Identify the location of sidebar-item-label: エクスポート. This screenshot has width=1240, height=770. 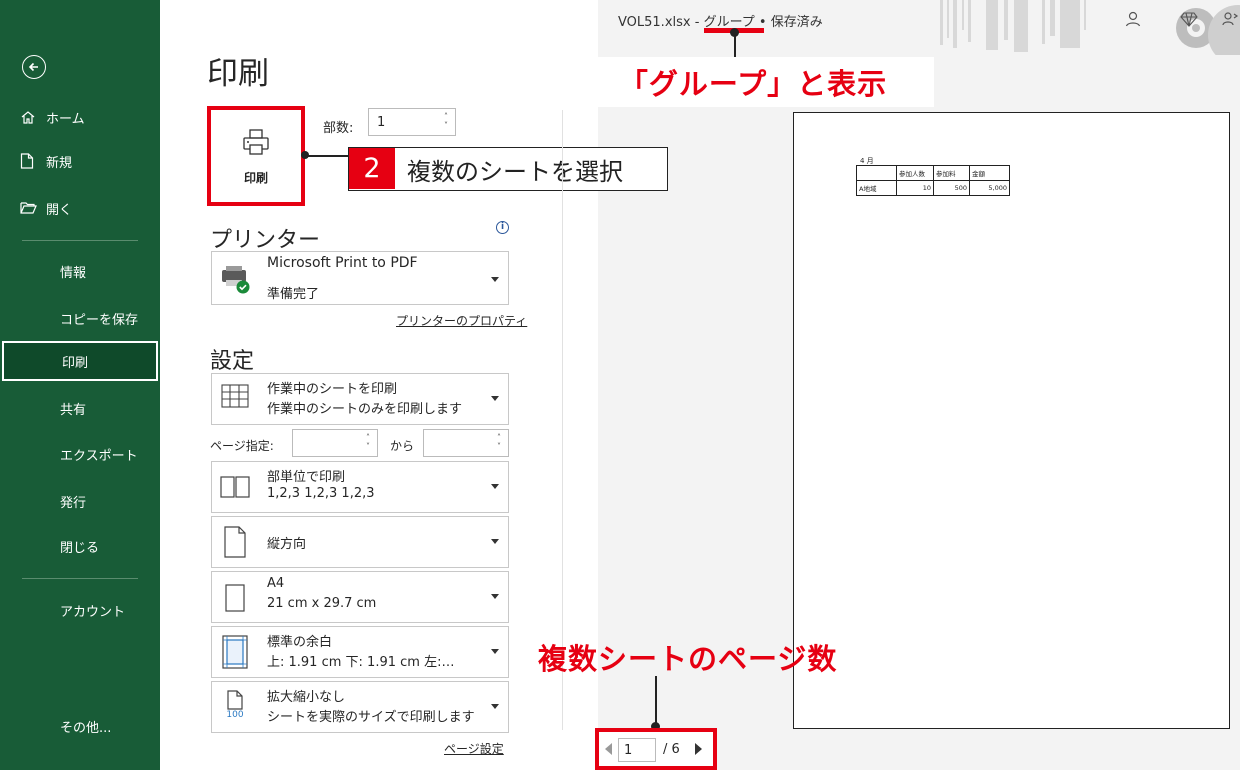
(99, 456).